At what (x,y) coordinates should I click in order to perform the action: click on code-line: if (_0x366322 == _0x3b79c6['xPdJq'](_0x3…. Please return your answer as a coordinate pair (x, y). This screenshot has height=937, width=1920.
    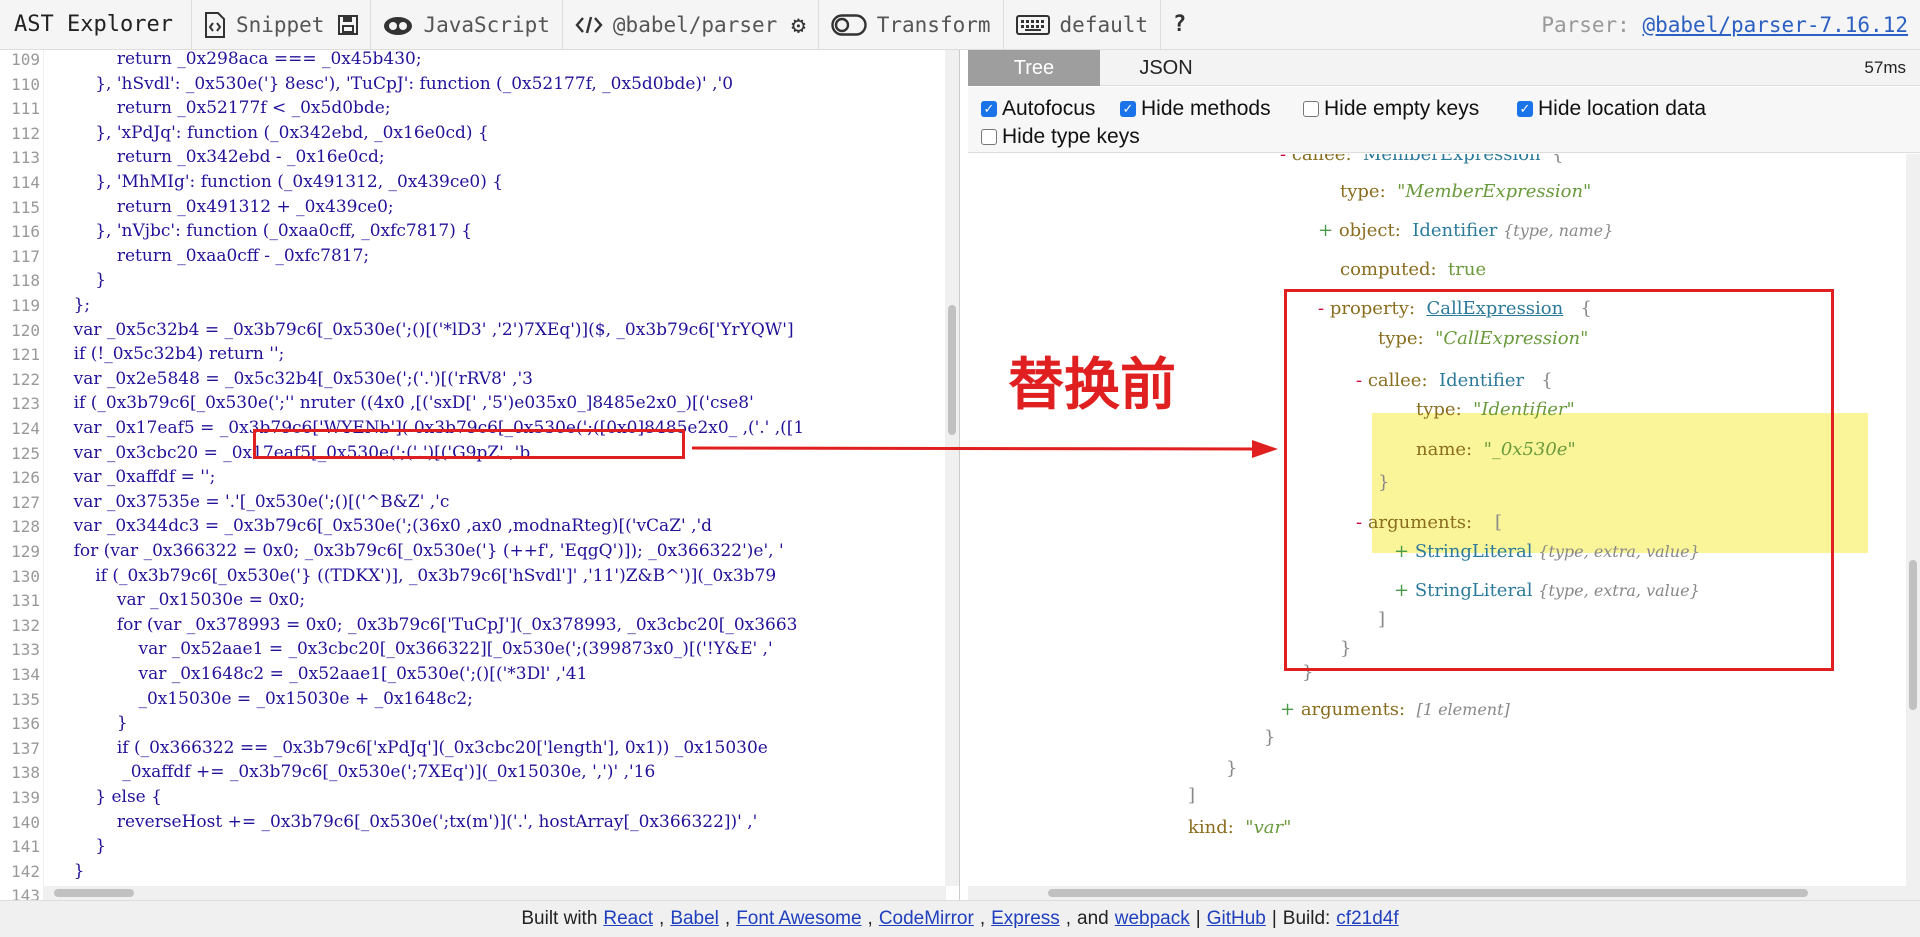
    Looking at the image, I should click on (410, 748).